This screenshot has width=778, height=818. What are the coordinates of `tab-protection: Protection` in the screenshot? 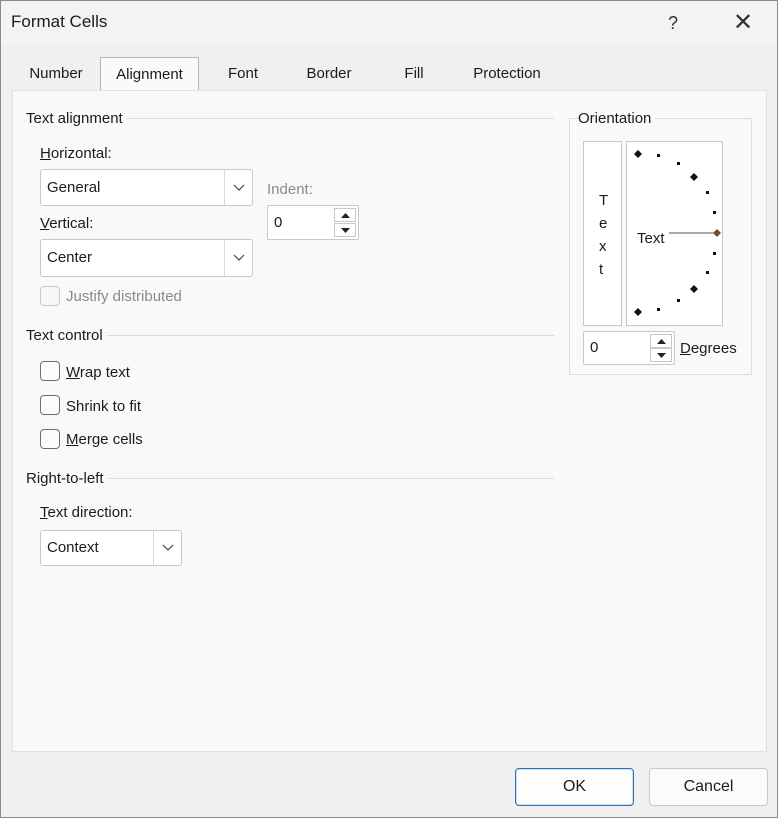 It's located at (507, 74).